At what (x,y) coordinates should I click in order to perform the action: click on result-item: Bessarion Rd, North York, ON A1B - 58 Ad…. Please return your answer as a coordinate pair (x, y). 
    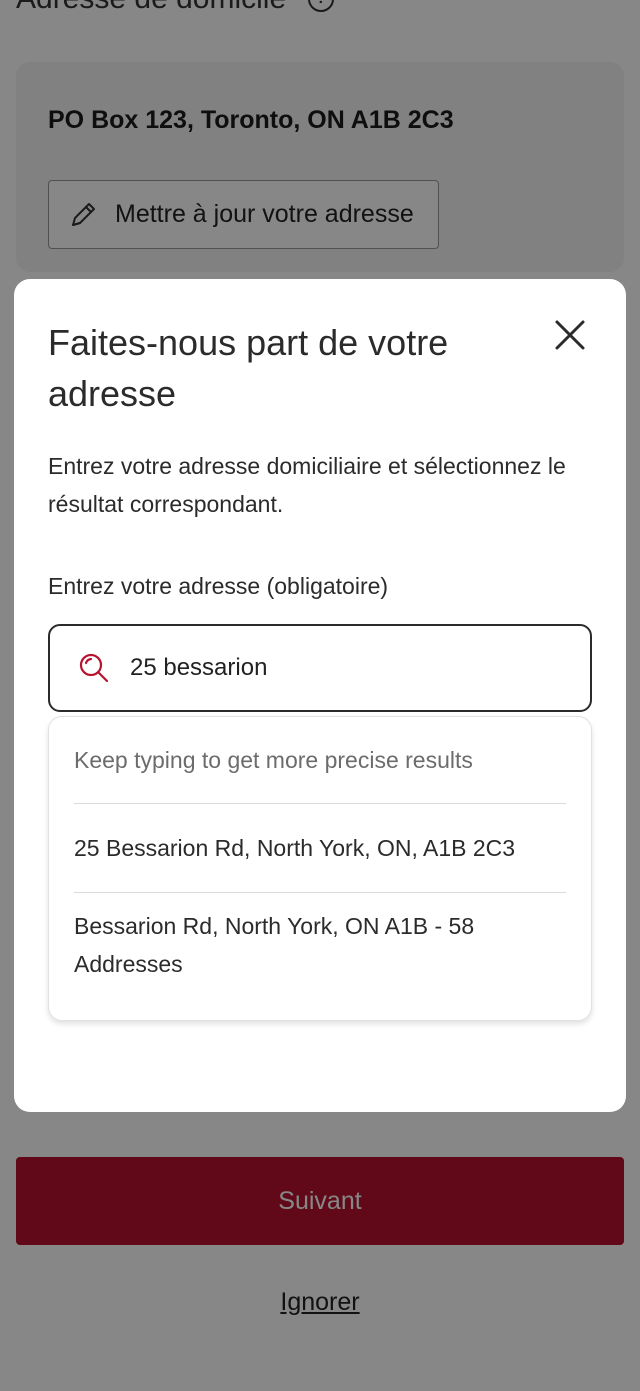
    Looking at the image, I should click on (320, 938).